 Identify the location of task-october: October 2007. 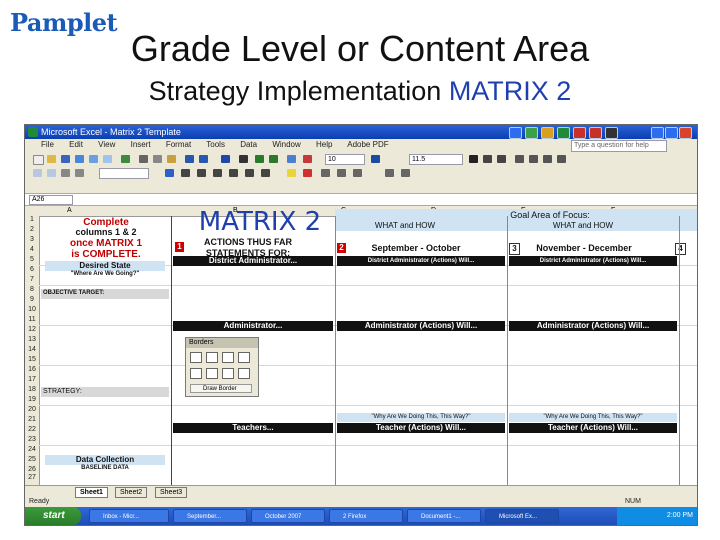
(288, 516).